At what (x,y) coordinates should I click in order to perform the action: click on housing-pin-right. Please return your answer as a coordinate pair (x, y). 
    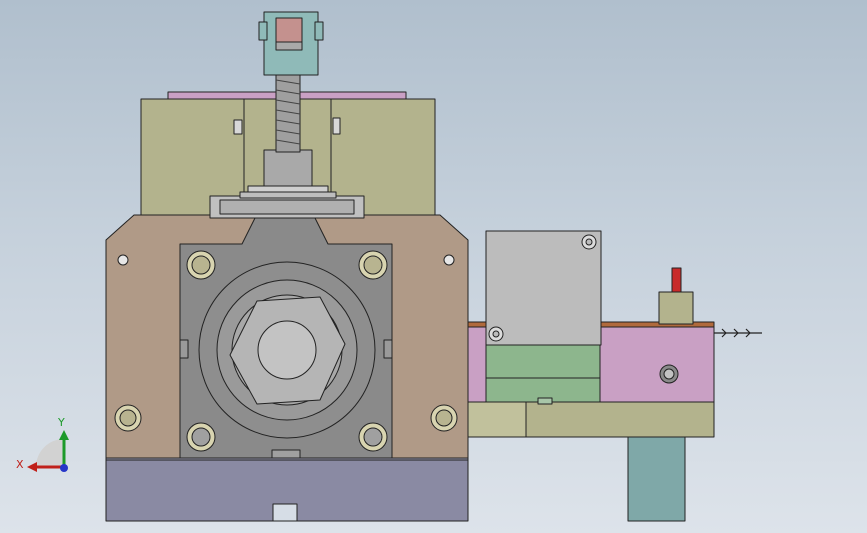
    Looking at the image, I should click on (336, 126).